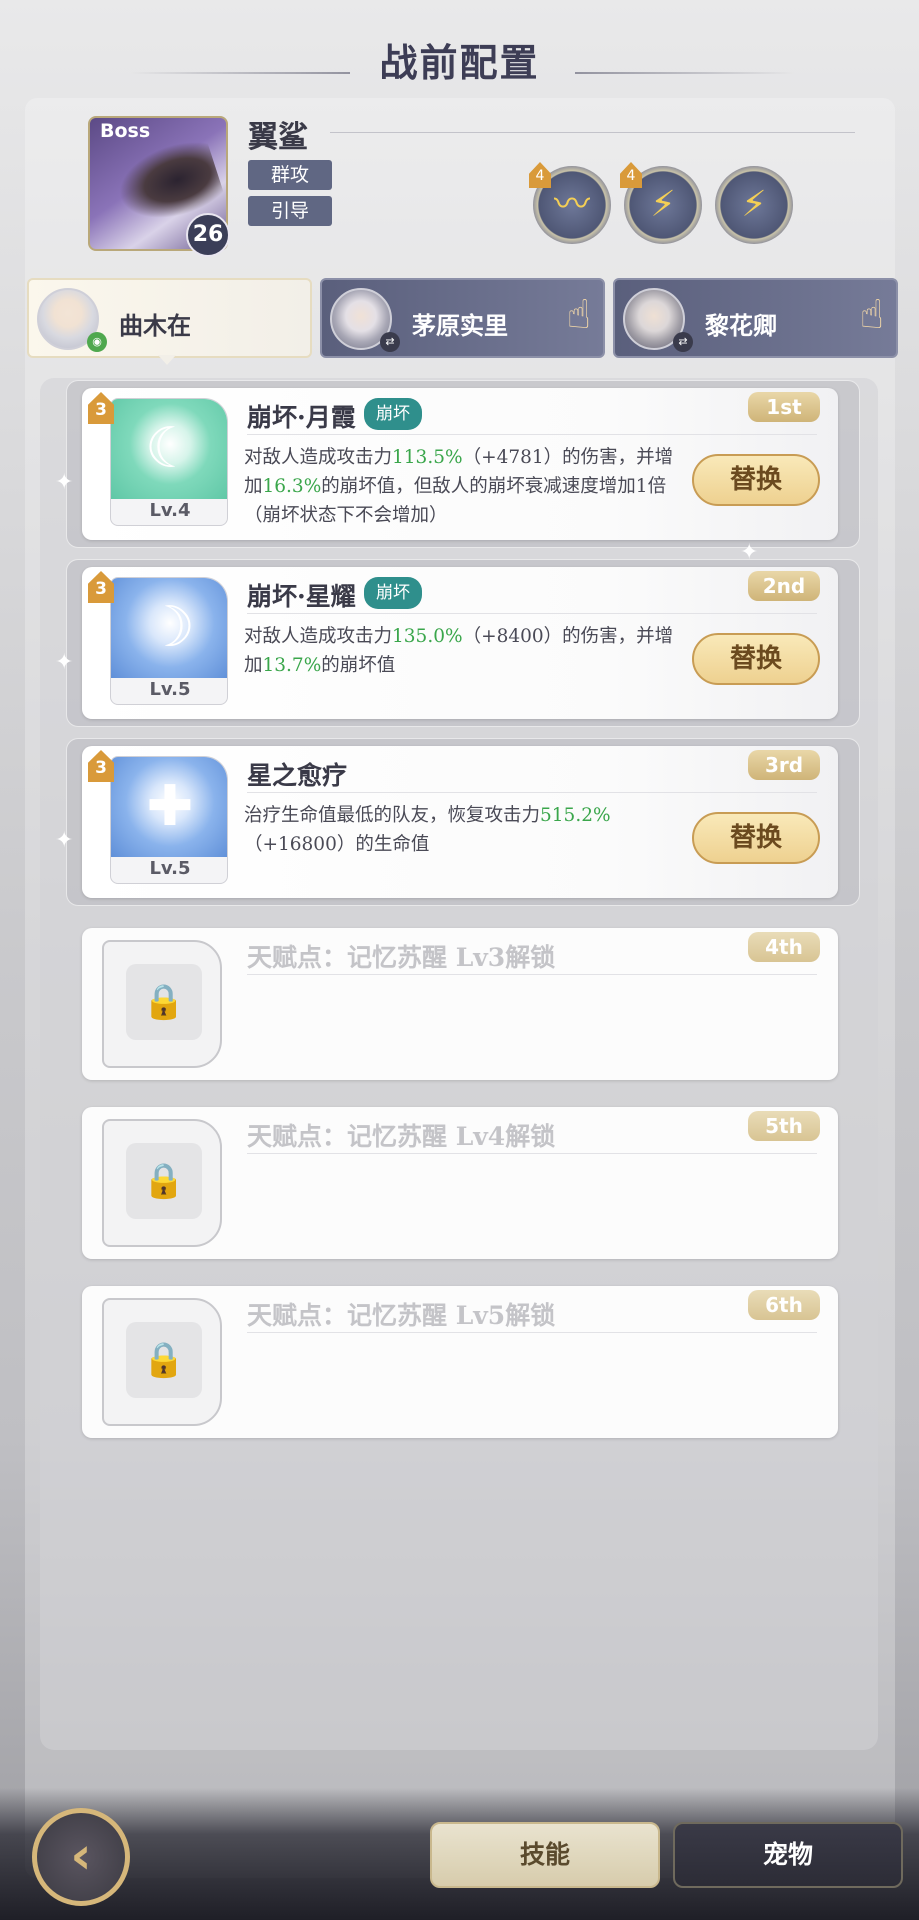 This screenshot has height=1920, width=919. I want to click on character-name: 曲木在, so click(155, 325).